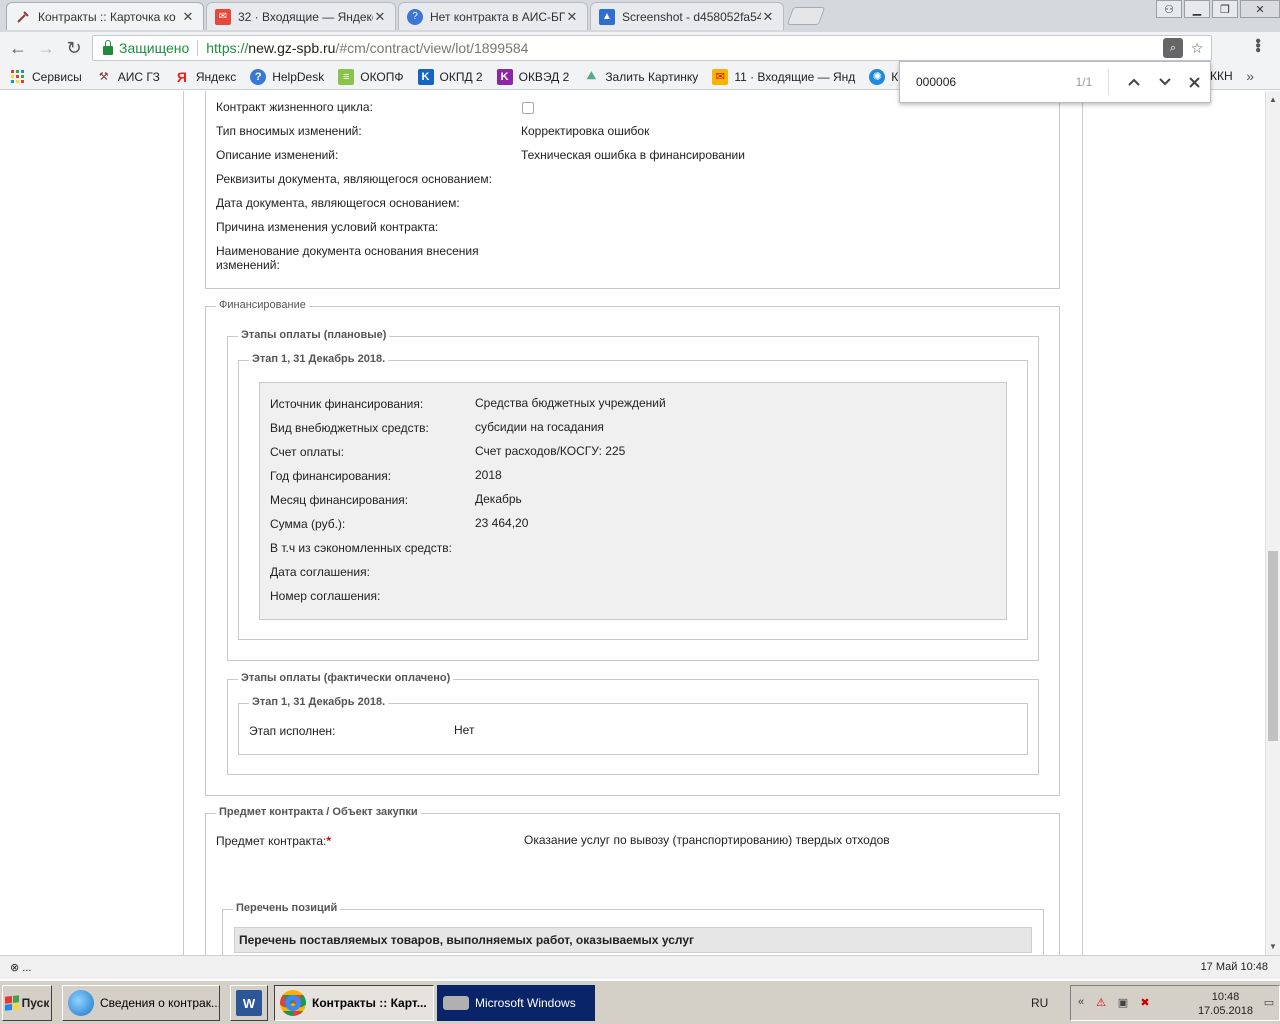  What do you see at coordinates (1272, 523) in the screenshot?
I see `page-scrollbar: ▲ ▼` at bounding box center [1272, 523].